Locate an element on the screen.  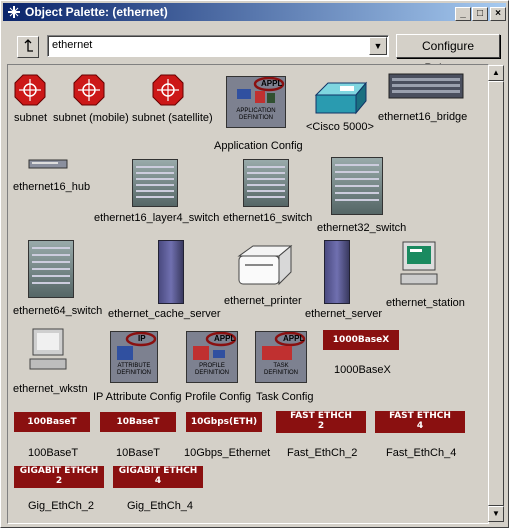
item-label: 100BaseT is located at coordinates (53, 453).